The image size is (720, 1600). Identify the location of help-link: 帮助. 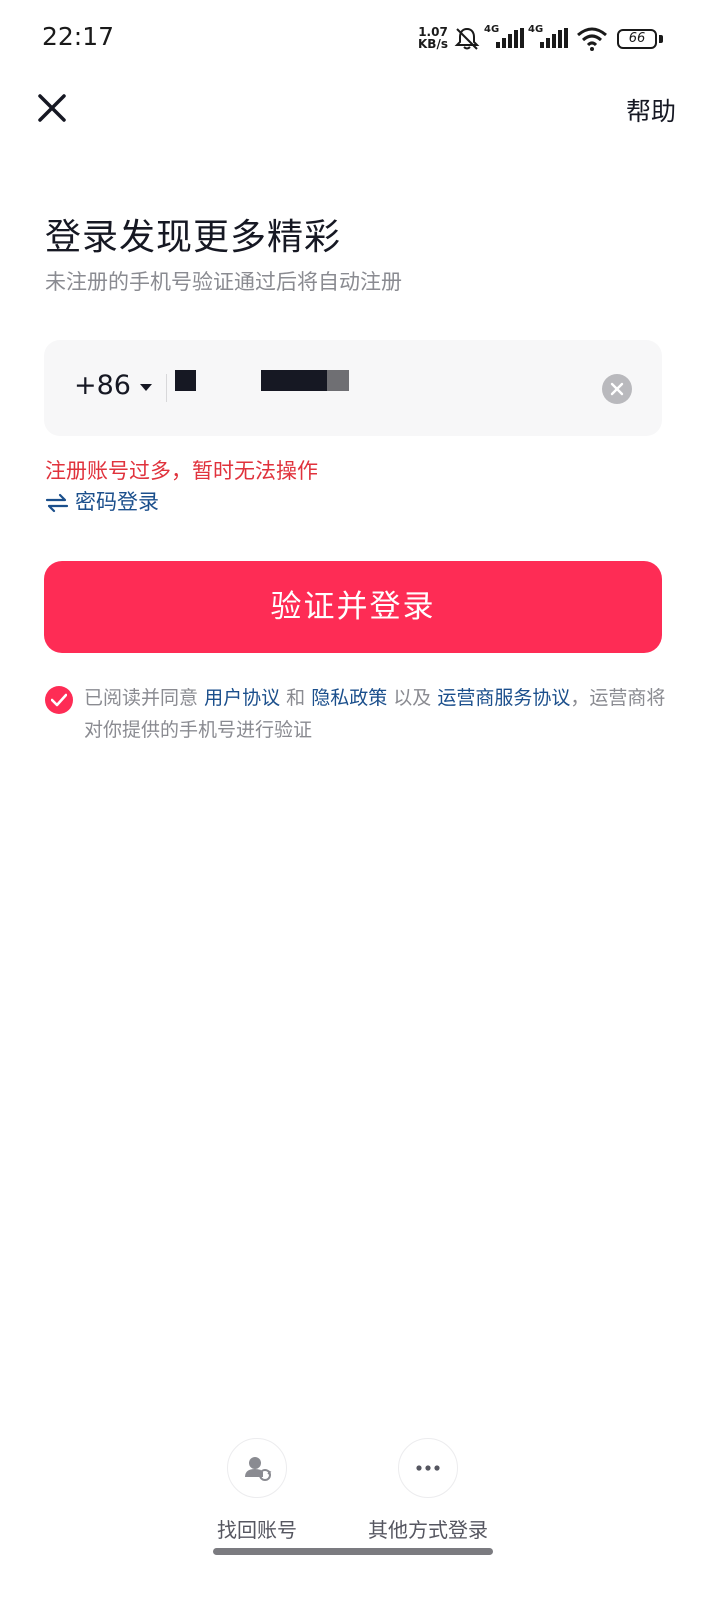
(651, 110).